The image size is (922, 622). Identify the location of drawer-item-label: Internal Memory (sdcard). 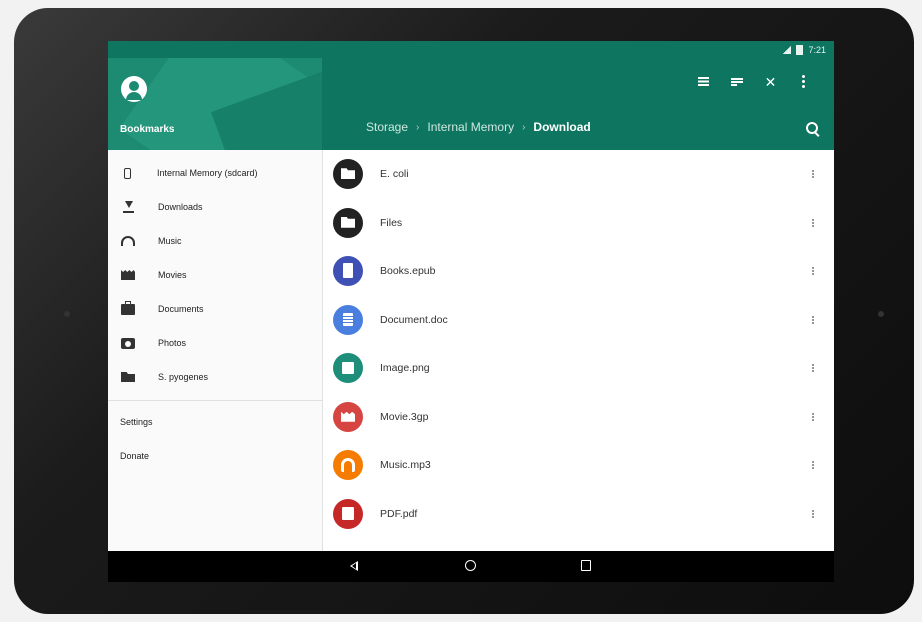
(207, 173).